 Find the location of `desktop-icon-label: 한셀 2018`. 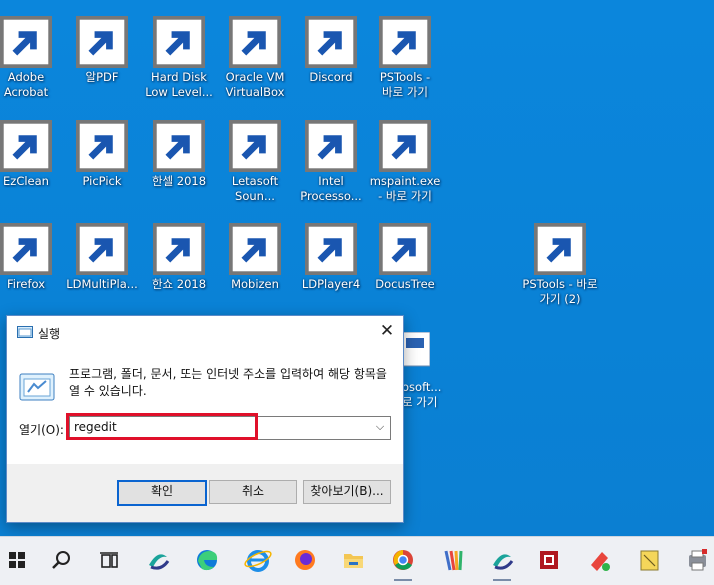

desktop-icon-label: 한셀 2018 is located at coordinates (179, 181).